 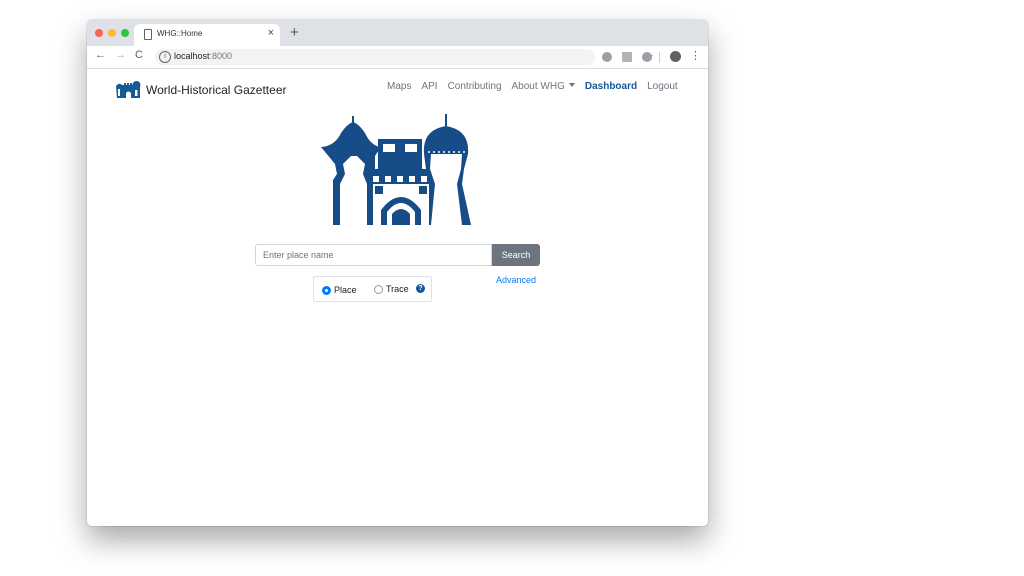 What do you see at coordinates (659, 57) in the screenshot?
I see `toolbar-divider` at bounding box center [659, 57].